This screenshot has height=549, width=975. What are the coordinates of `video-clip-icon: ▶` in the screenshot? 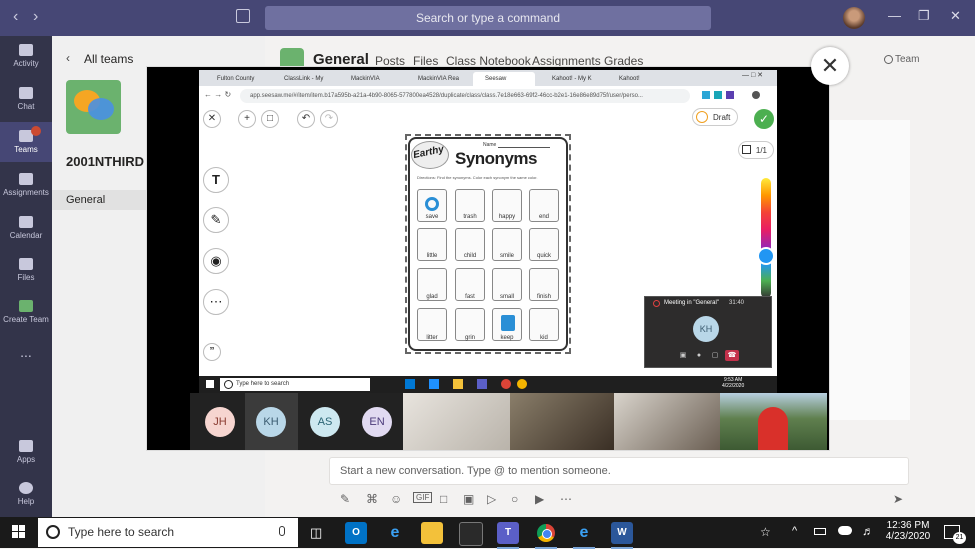 It's located at (539, 499).